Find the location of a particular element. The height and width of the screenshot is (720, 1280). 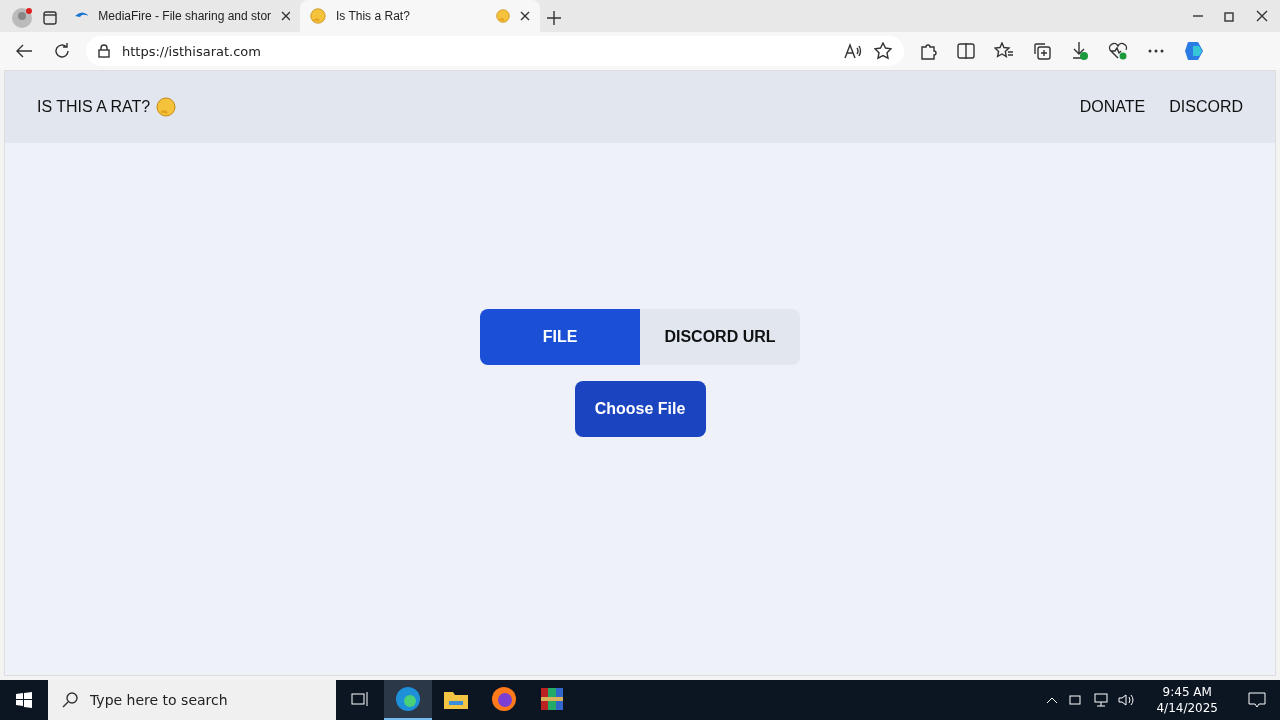

read-aloud-icon is located at coordinates (853, 51).